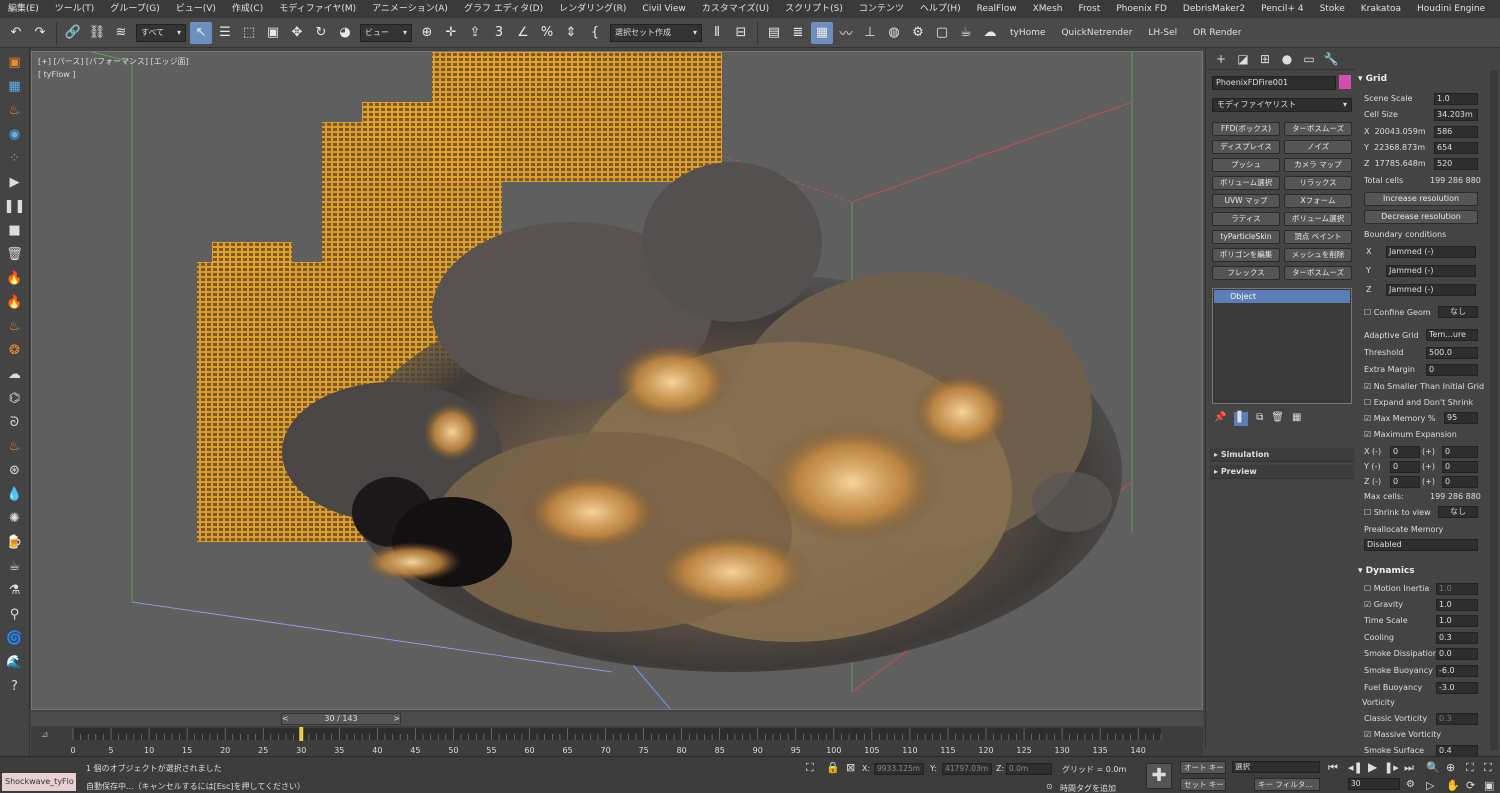  I want to click on viewport-sublabel: [ tyFlow ], so click(56, 74).